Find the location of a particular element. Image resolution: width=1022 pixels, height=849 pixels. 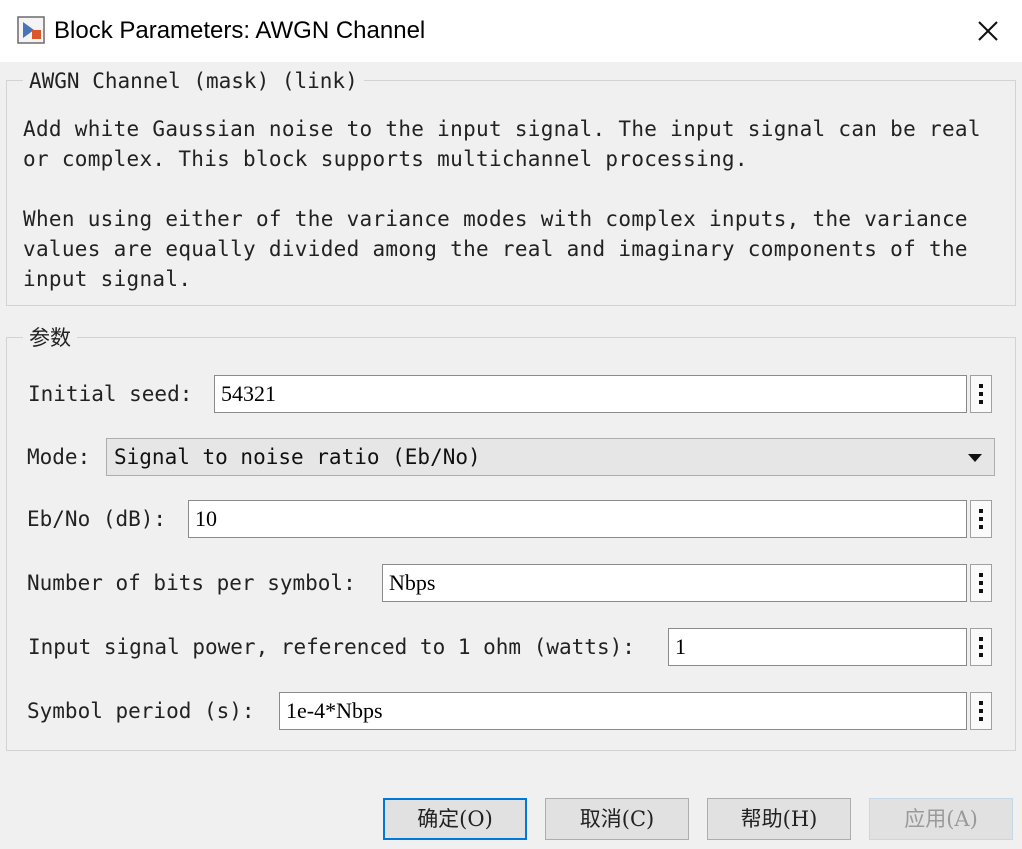

initial-seed-field: 54321 is located at coordinates (590, 394).